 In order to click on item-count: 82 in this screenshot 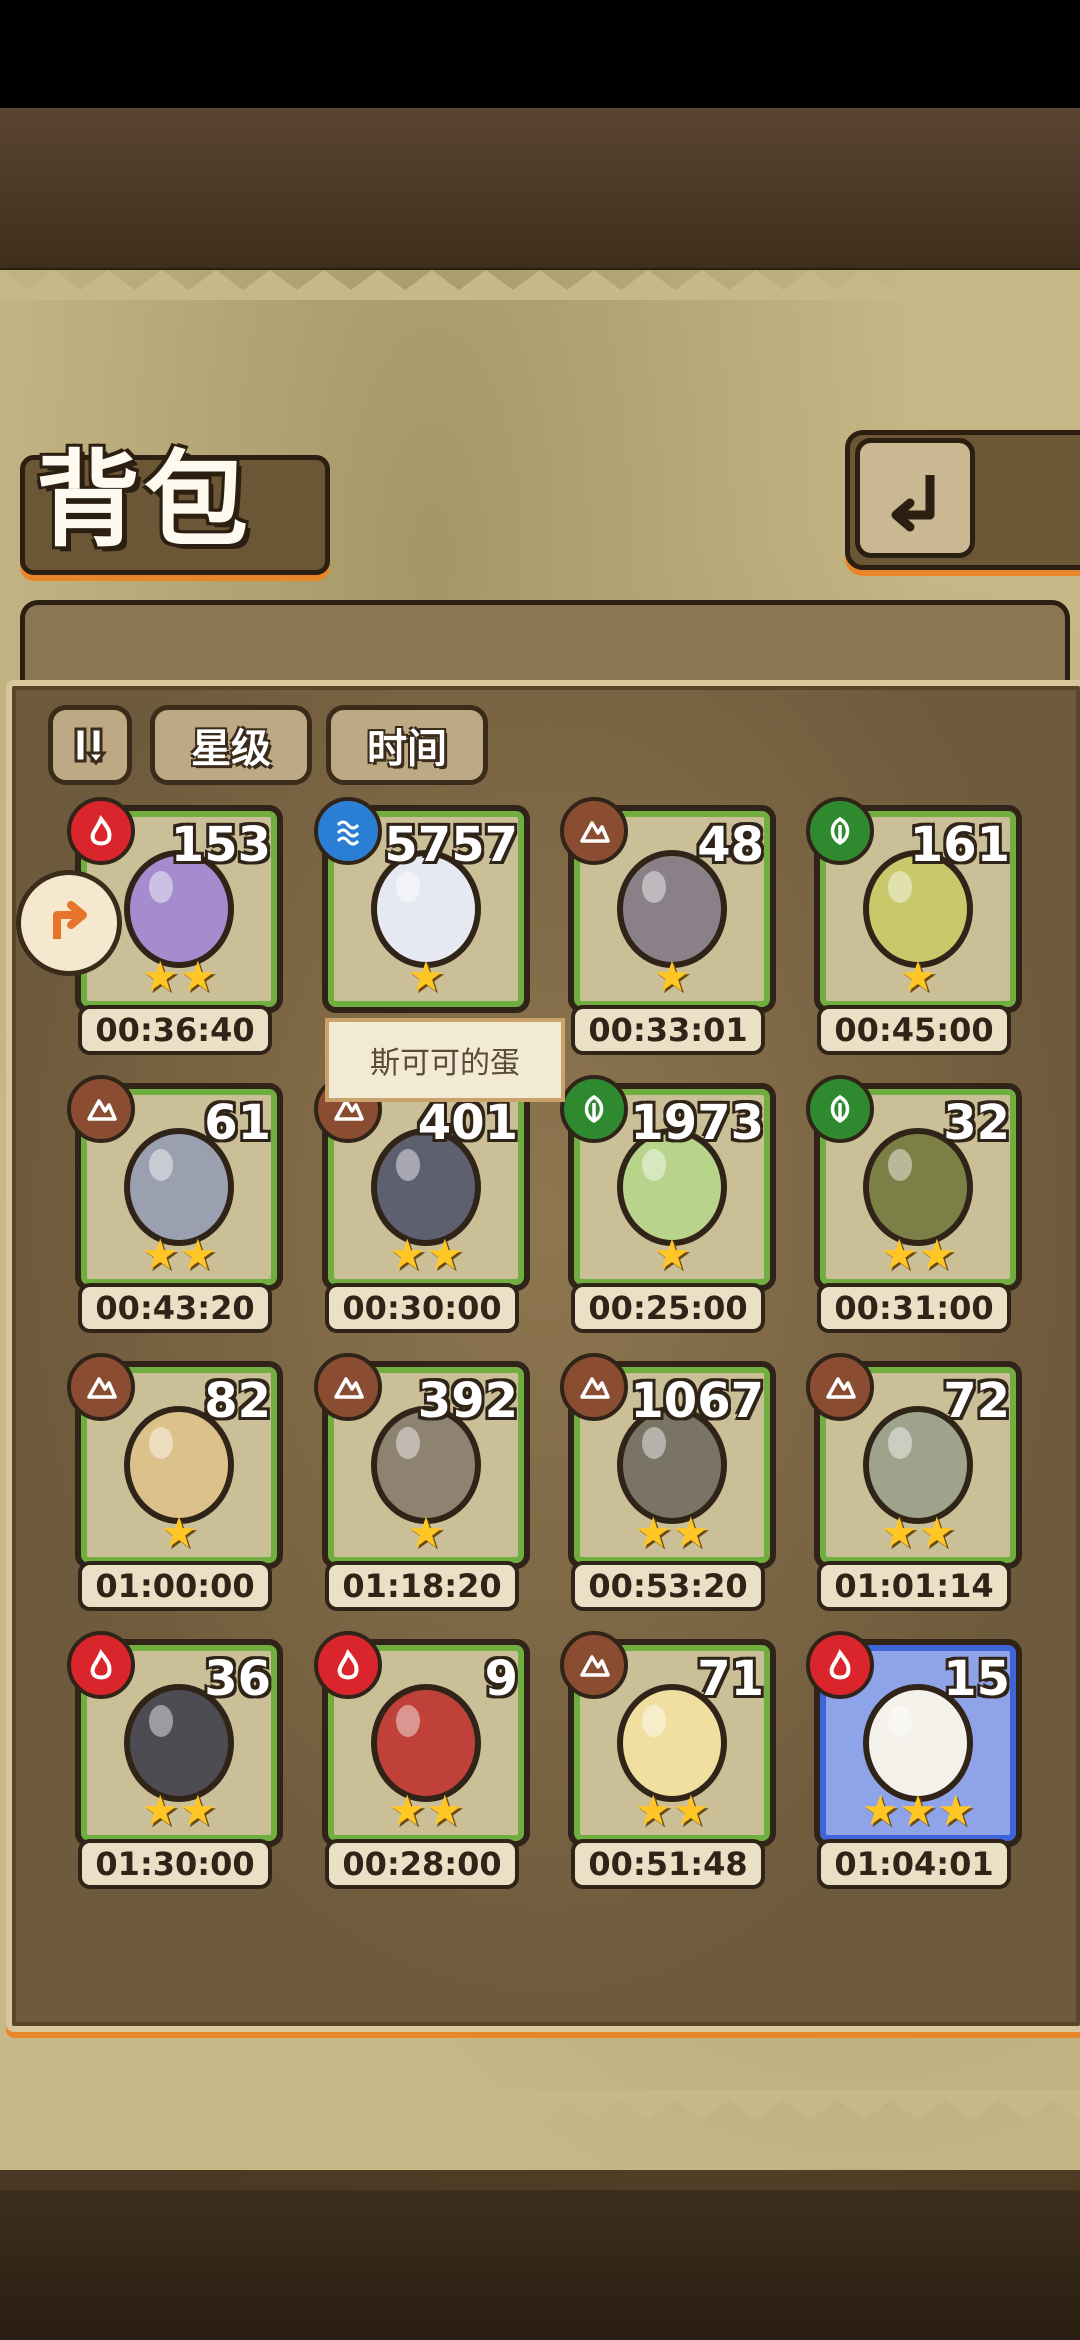, I will do `click(237, 1401)`.